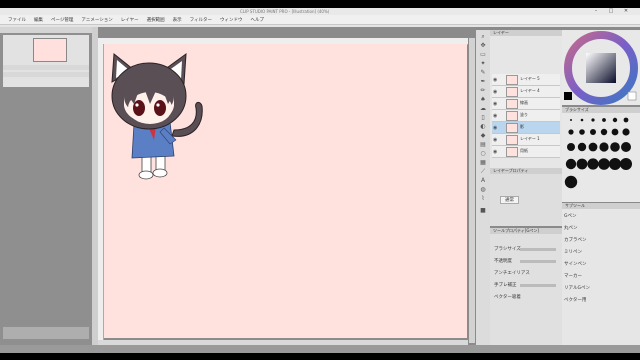  Describe the element at coordinates (571, 228) in the screenshot. I see `subtool-item: 丸ペン` at that location.